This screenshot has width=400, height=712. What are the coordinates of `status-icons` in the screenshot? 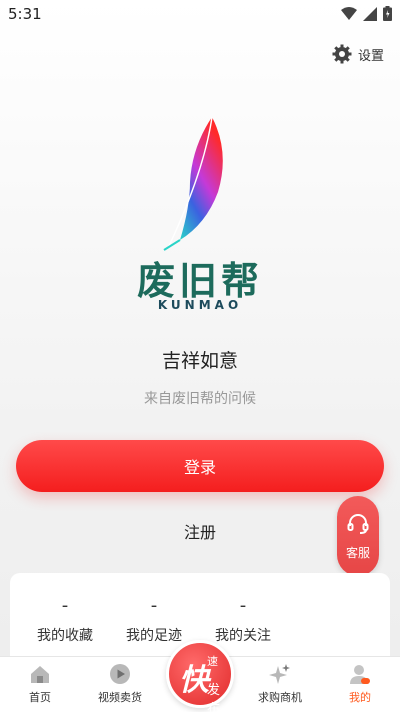 It's located at (366, 13).